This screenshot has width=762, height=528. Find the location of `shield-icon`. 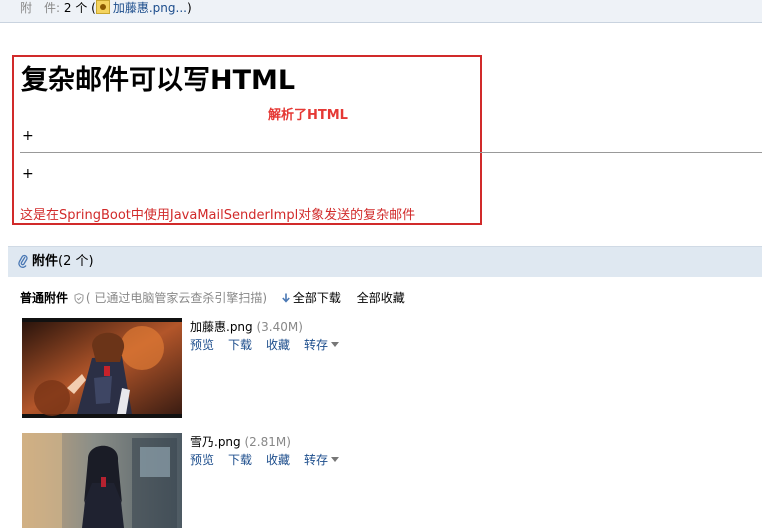

shield-icon is located at coordinates (79, 298).